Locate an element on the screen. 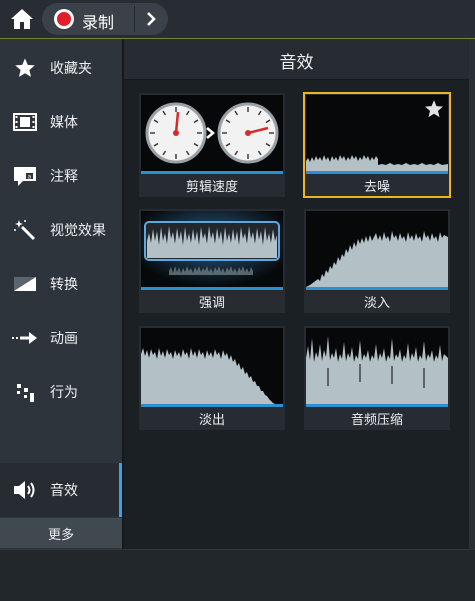 This screenshot has width=475, height=601. panel-title: 音效 is located at coordinates (296, 63).